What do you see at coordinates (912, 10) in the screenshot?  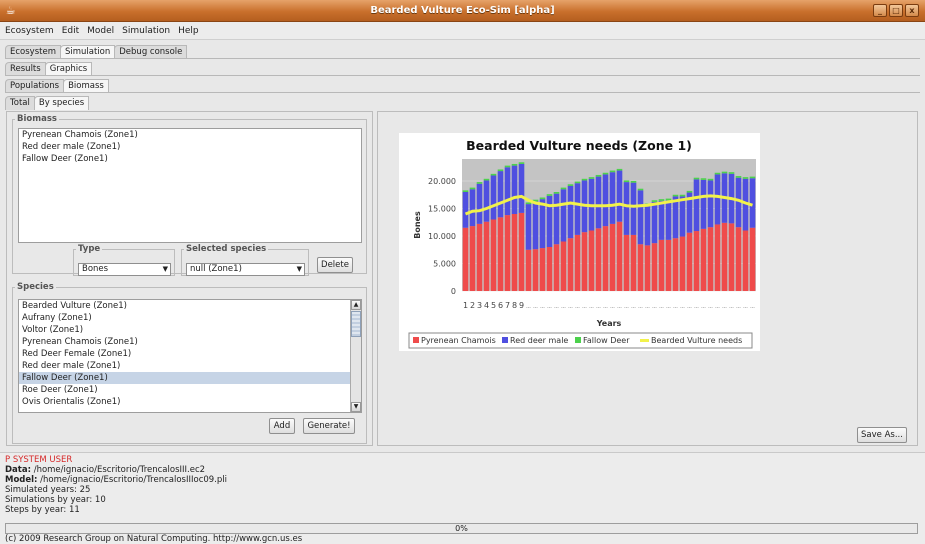 I see `close-icon: x` at bounding box center [912, 10].